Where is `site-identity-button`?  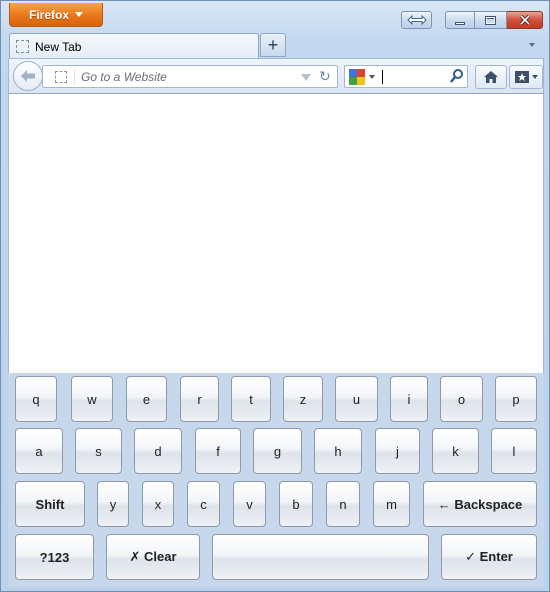
site-identity-button is located at coordinates (61, 77).